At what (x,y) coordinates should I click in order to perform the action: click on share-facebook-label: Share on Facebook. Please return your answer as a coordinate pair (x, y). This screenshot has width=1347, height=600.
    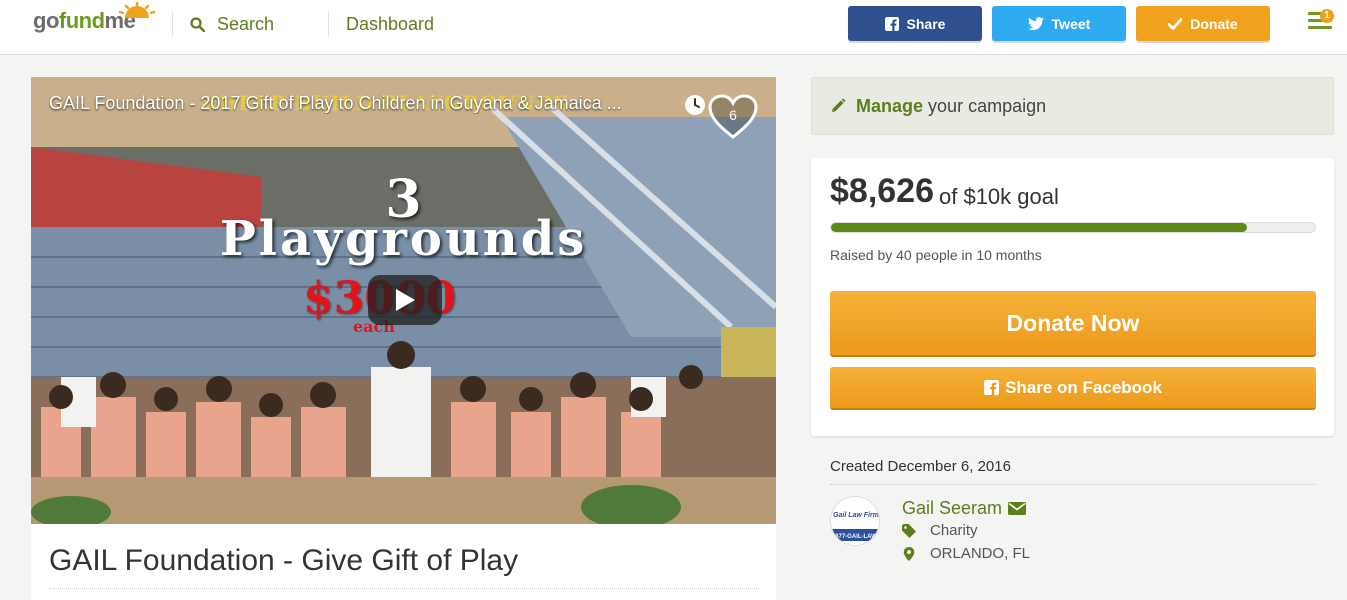
    Looking at the image, I should click on (1083, 387).